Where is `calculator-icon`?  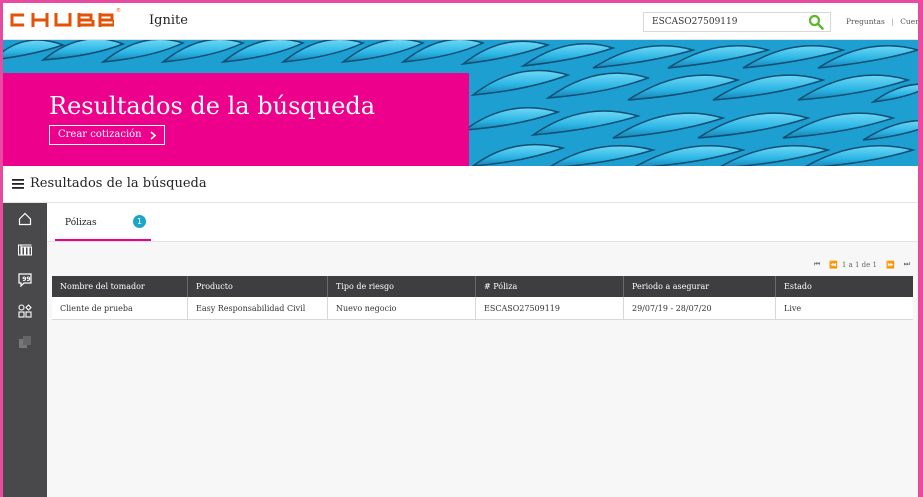
calculator-icon is located at coordinates (25, 250).